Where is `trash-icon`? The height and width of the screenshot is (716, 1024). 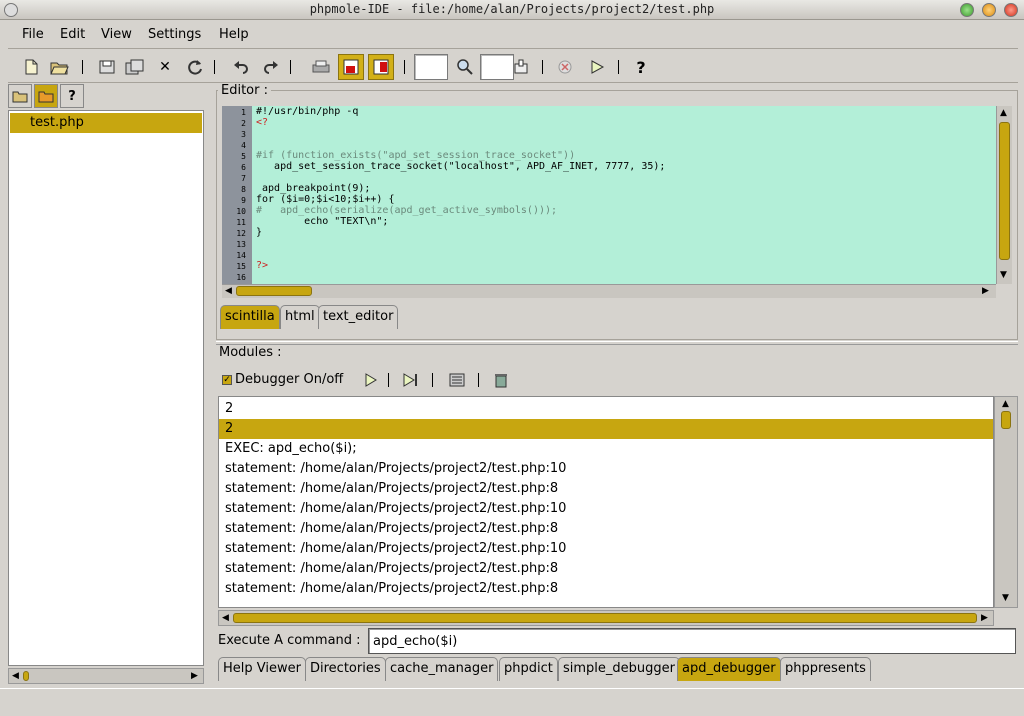
trash-icon is located at coordinates (501, 380).